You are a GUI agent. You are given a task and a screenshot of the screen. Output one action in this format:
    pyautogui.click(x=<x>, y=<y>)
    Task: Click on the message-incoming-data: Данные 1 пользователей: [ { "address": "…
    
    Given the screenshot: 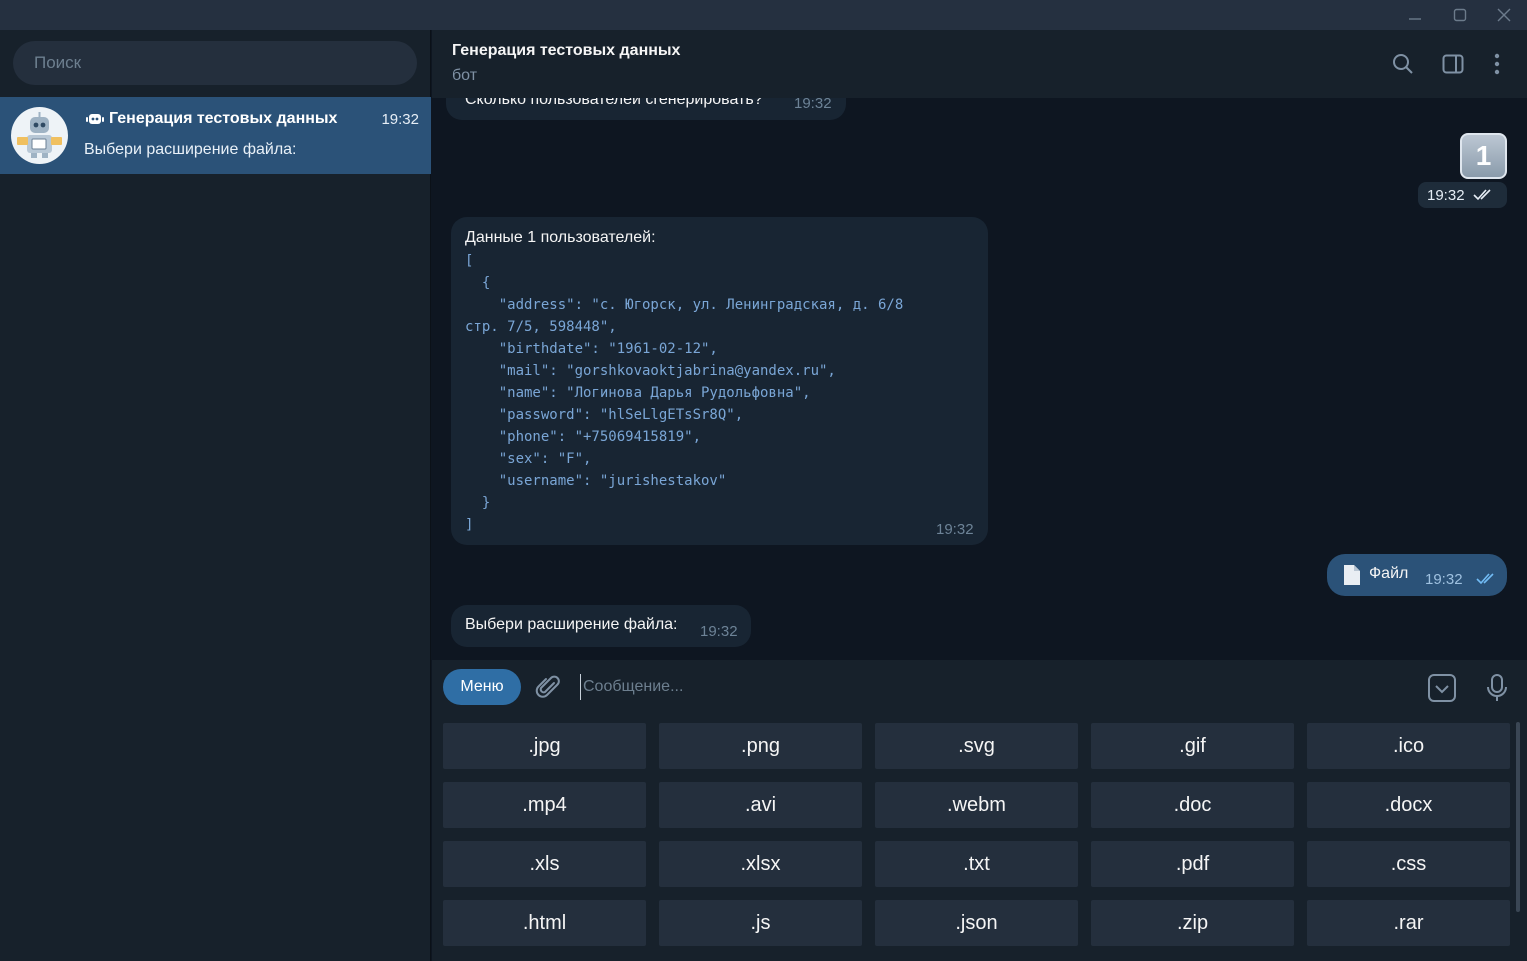 What is the action you would take?
    pyautogui.click(x=719, y=381)
    